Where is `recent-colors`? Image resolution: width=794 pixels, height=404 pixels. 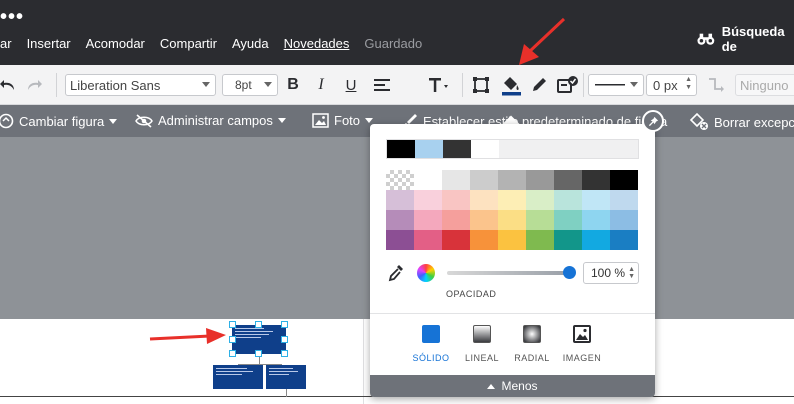 recent-colors is located at coordinates (512, 149).